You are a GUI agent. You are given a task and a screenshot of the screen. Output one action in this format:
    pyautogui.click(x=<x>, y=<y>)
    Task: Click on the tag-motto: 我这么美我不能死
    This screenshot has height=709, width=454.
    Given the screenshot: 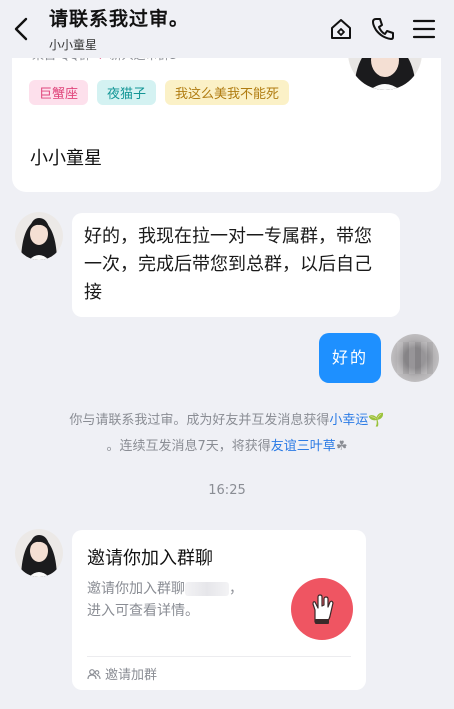 What is the action you would take?
    pyautogui.click(x=227, y=92)
    